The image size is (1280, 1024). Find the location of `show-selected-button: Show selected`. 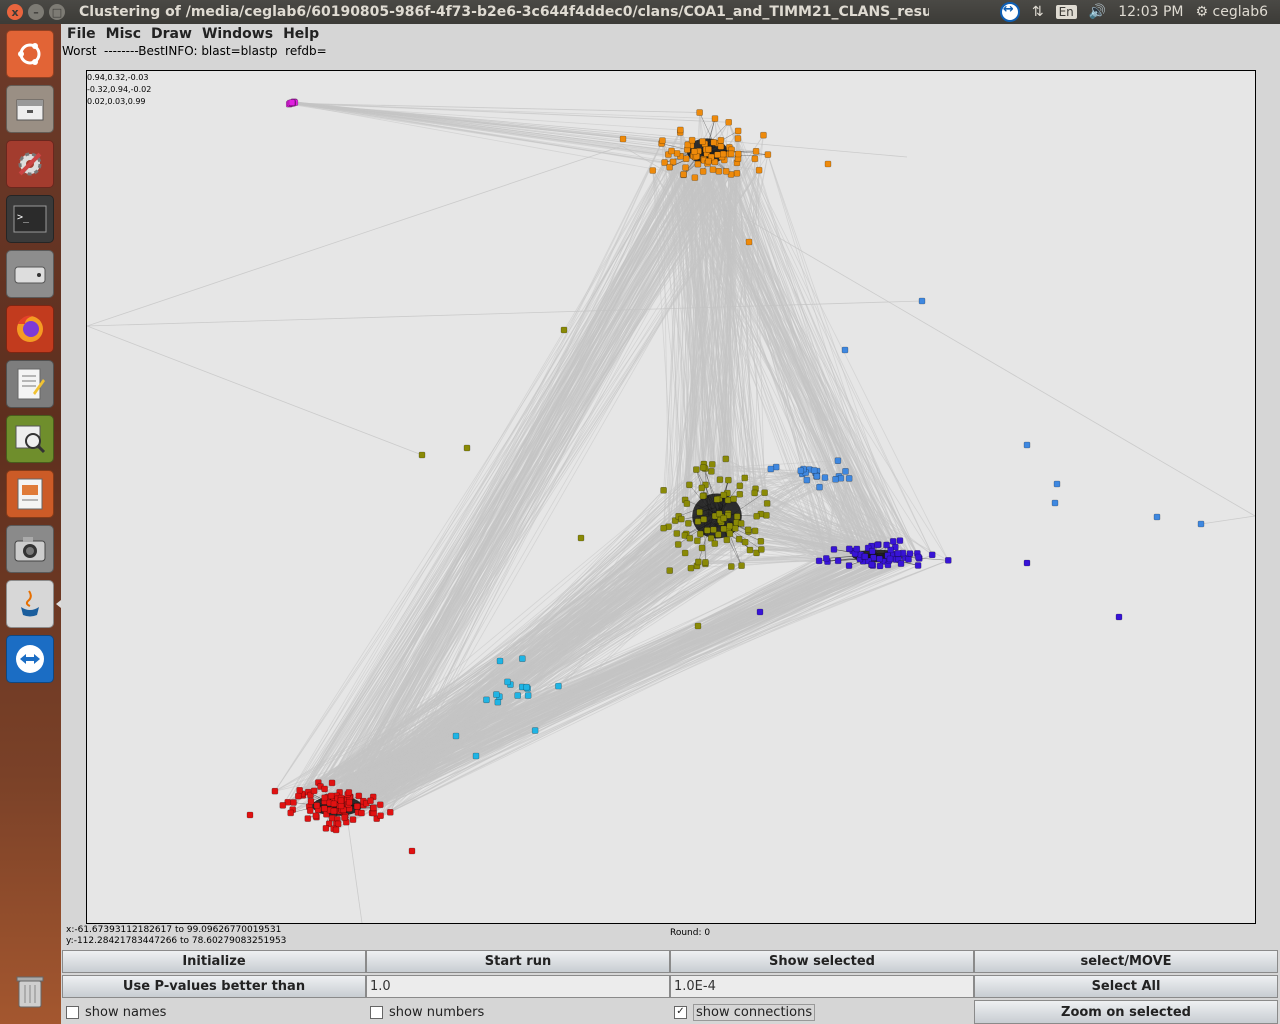

show-selected-button: Show selected is located at coordinates (822, 961).